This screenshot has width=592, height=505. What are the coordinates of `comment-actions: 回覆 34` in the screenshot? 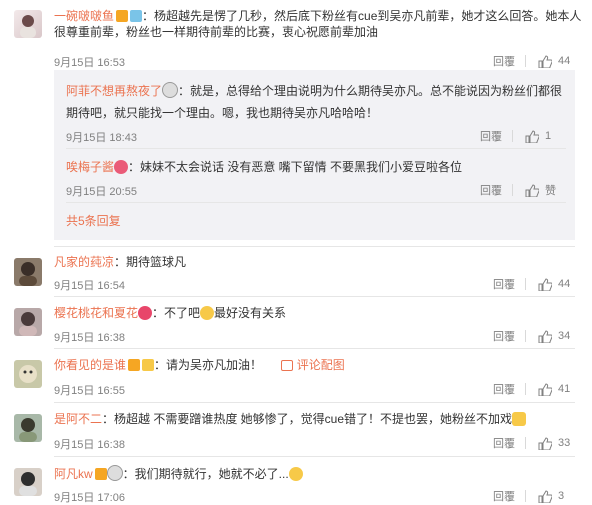 It's located at (533, 336).